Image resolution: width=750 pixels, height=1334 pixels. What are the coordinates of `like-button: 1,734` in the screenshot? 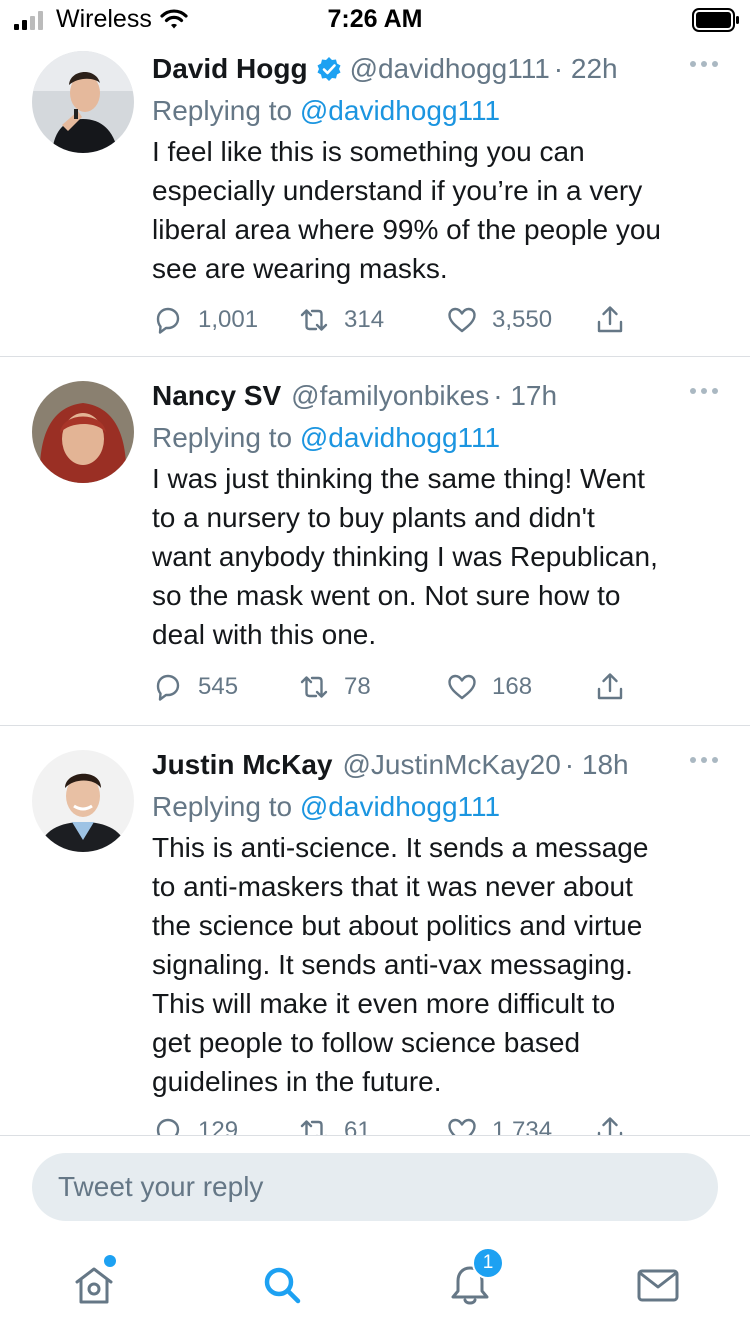 It's located at (499, 1123).